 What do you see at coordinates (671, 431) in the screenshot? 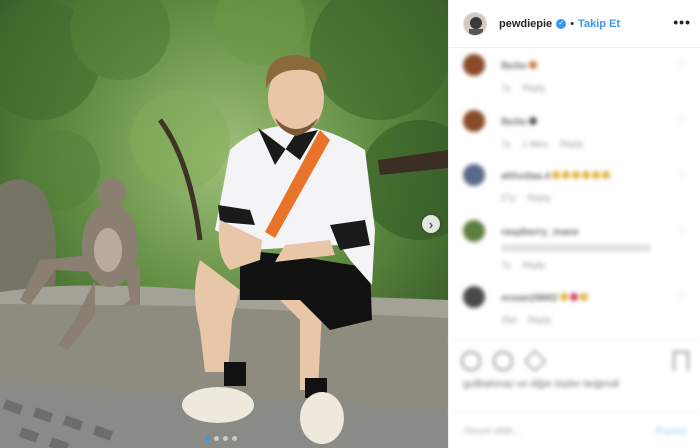
I see `post-comment-button: Paylaş` at bounding box center [671, 431].